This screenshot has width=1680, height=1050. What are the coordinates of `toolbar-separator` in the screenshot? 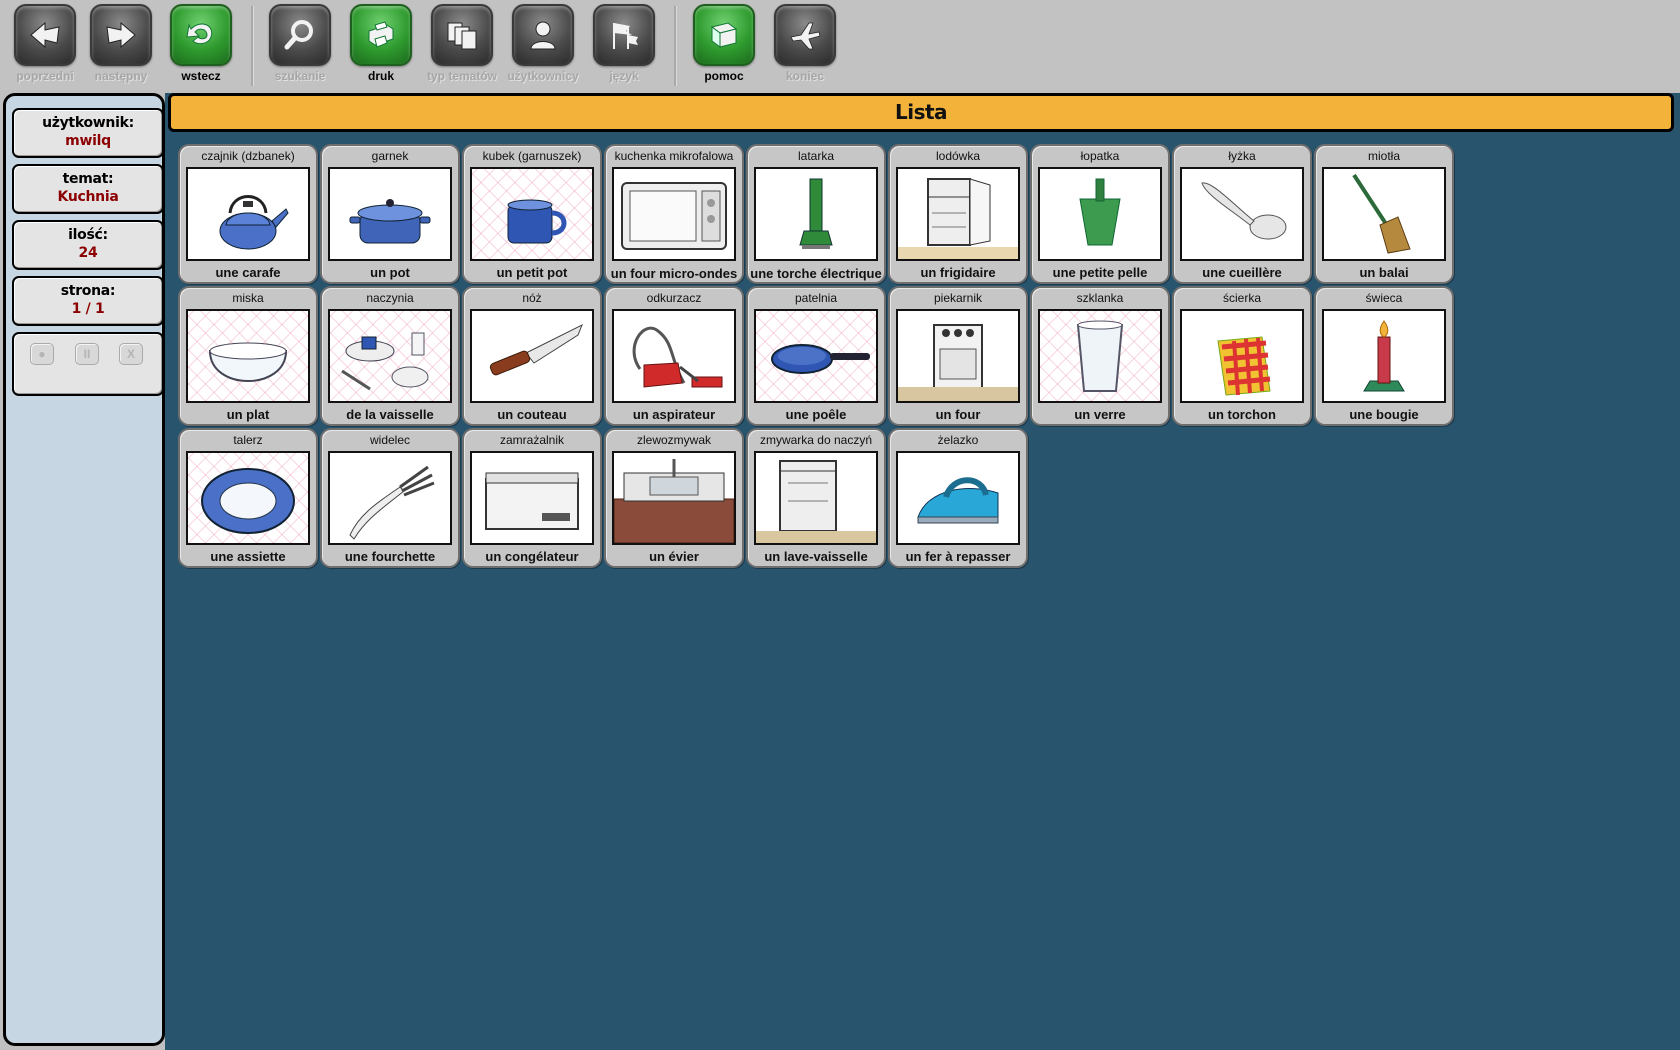 It's located at (252, 46).